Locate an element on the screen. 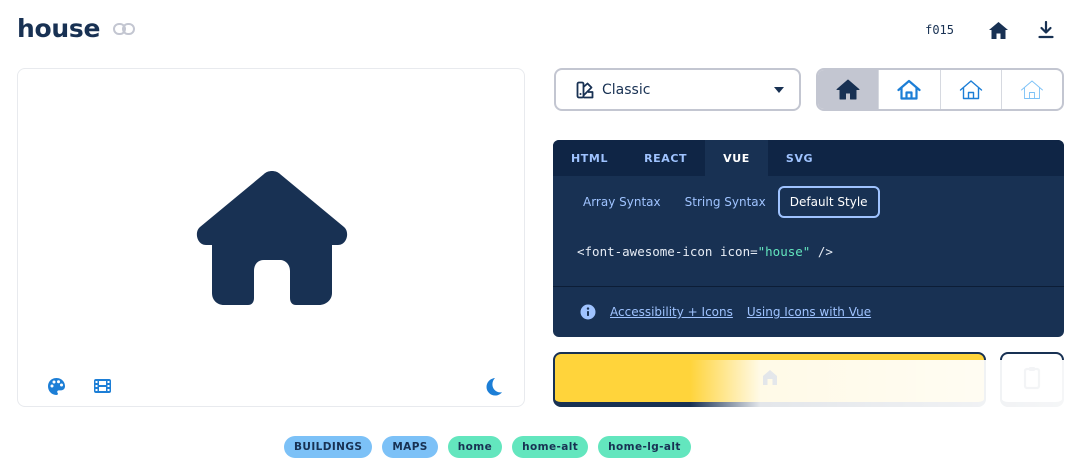 The width and height of the screenshot is (1080, 475). tag-category: MAPS is located at coordinates (410, 447).